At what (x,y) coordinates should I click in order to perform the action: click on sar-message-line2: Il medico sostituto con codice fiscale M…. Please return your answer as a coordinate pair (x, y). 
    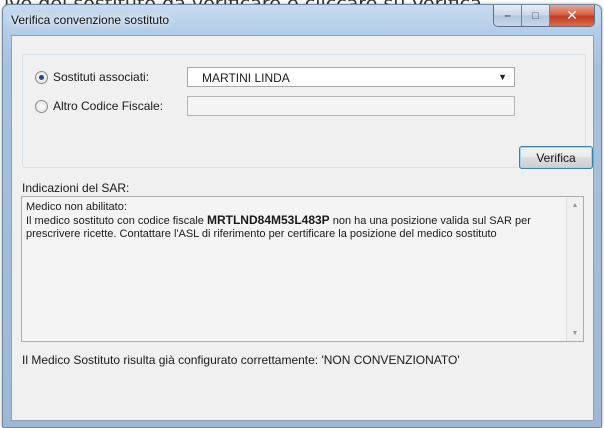
    Looking at the image, I should click on (291, 227).